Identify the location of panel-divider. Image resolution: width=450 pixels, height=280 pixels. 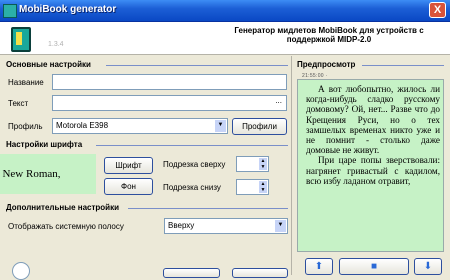
(291, 165).